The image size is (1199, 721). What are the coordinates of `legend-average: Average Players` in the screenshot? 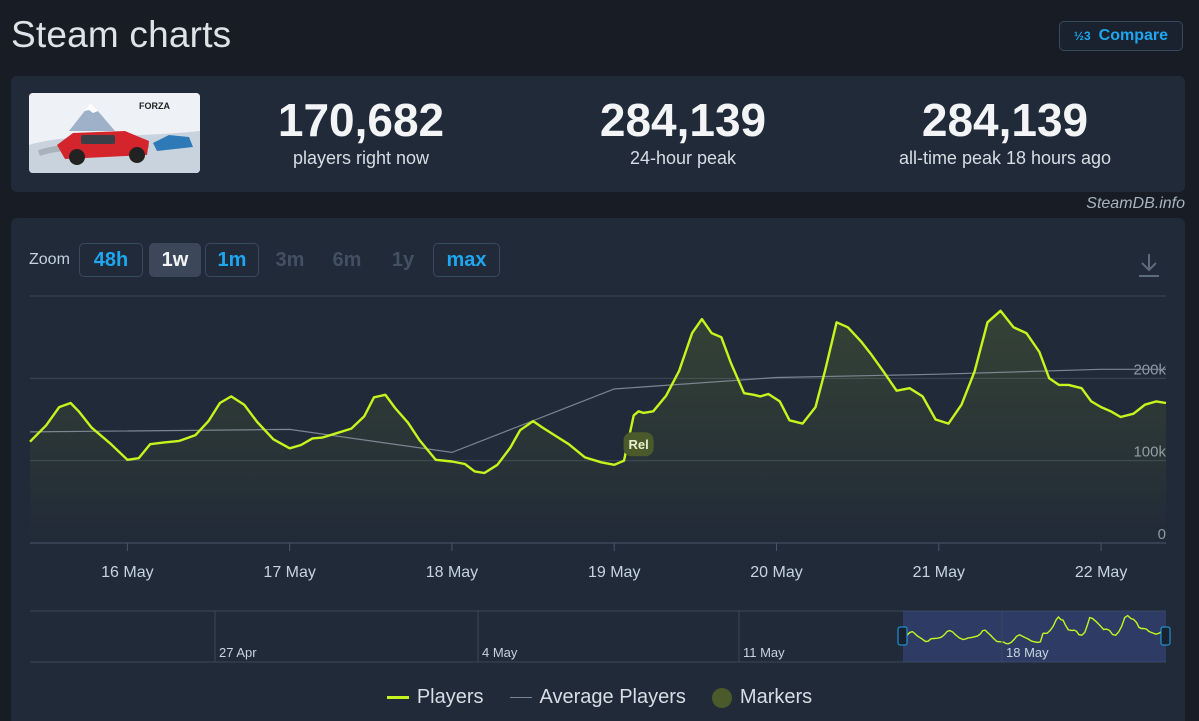 It's located at (597, 697).